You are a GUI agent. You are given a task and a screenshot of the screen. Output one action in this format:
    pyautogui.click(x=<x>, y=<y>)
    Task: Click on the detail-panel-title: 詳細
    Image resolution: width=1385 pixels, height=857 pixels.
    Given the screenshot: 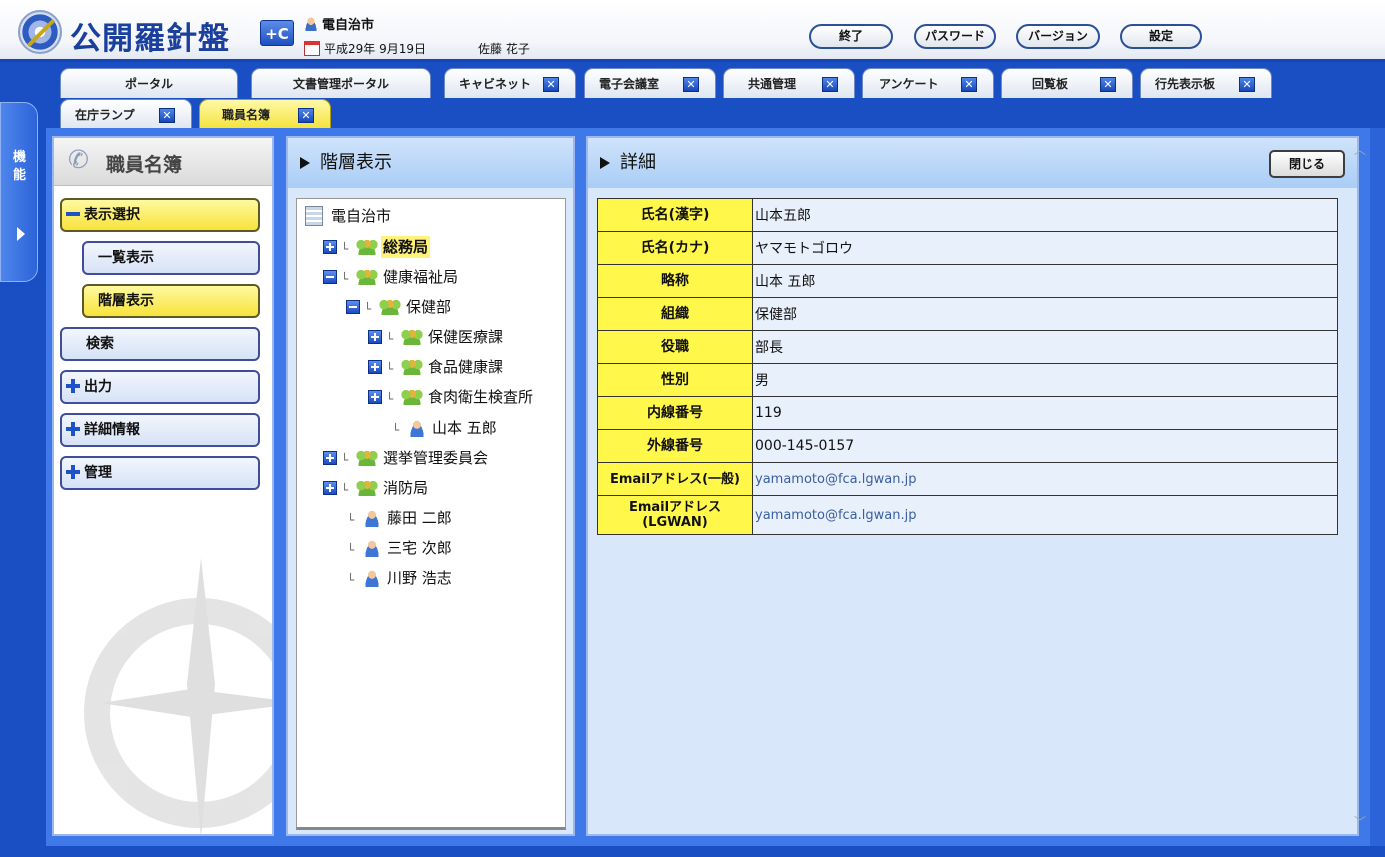 What is the action you would take?
    pyautogui.click(x=638, y=162)
    